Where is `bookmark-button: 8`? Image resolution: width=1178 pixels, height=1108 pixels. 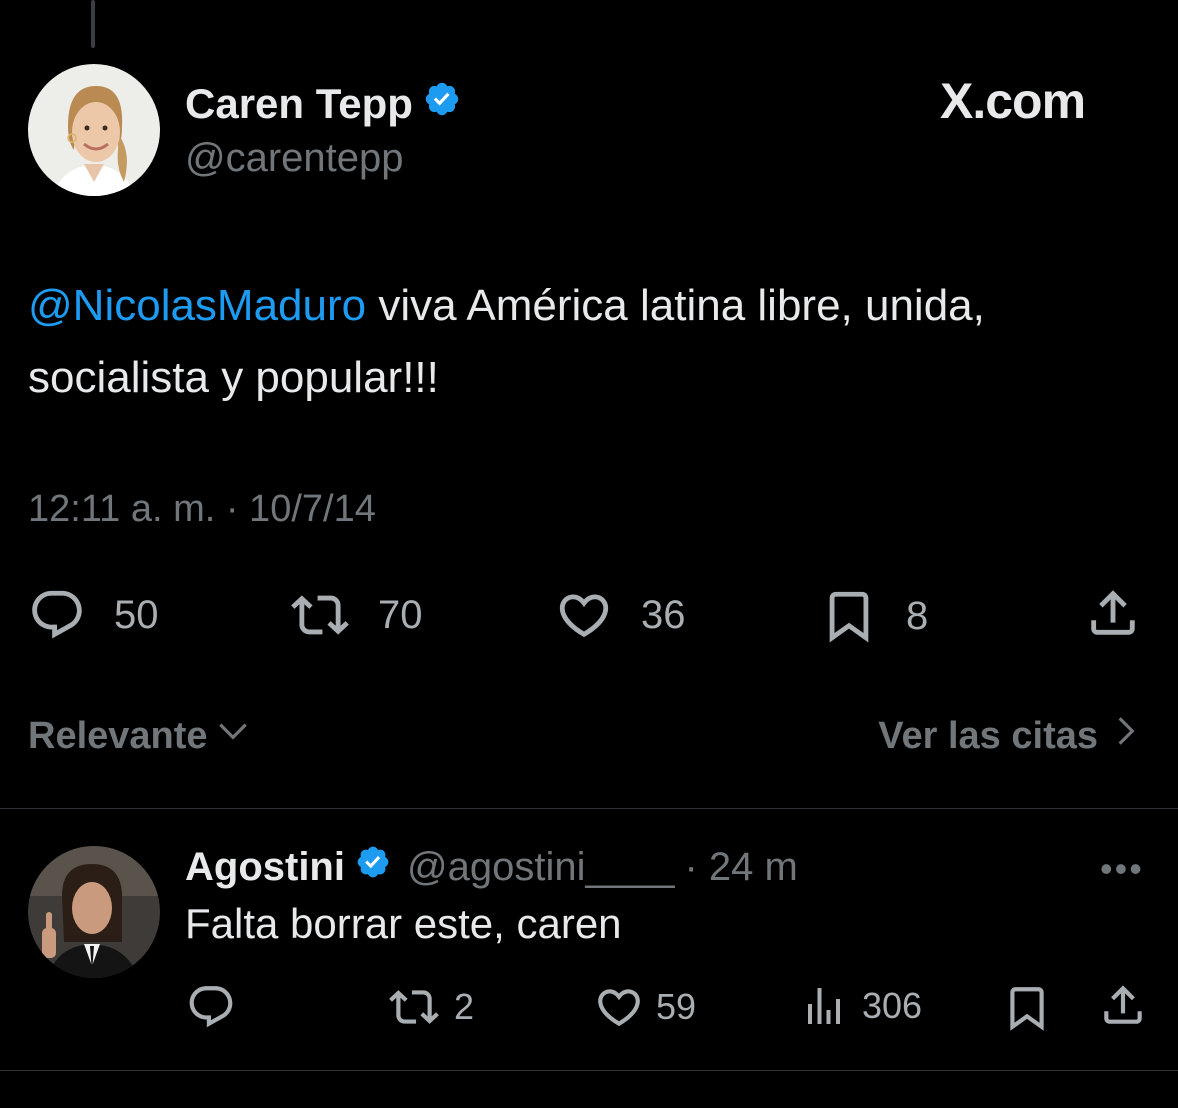
bookmark-button: 8 is located at coordinates (874, 616).